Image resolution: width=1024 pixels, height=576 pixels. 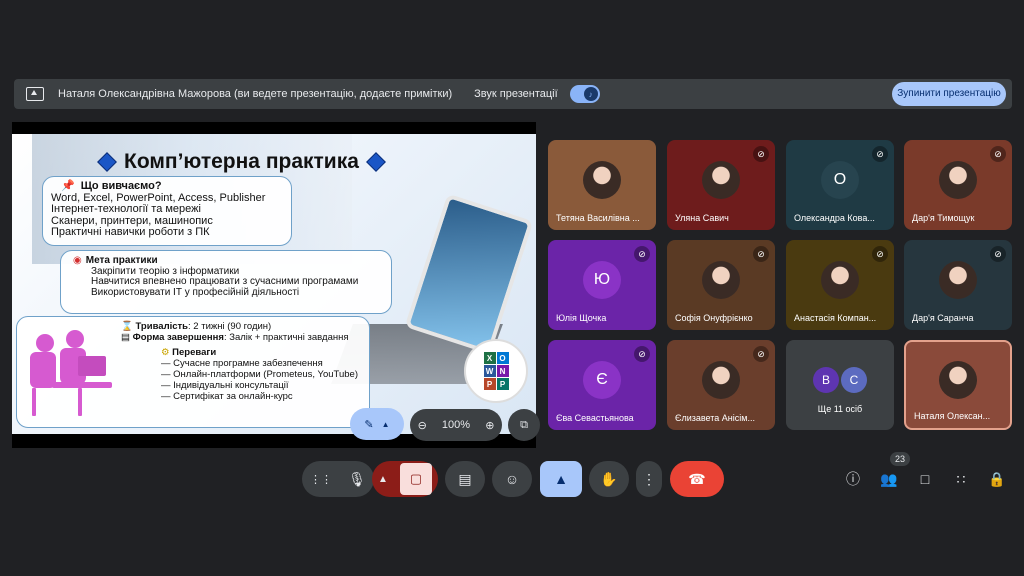 What do you see at coordinates (107, 162) in the screenshot?
I see `diamond-bullet-icon` at bounding box center [107, 162].